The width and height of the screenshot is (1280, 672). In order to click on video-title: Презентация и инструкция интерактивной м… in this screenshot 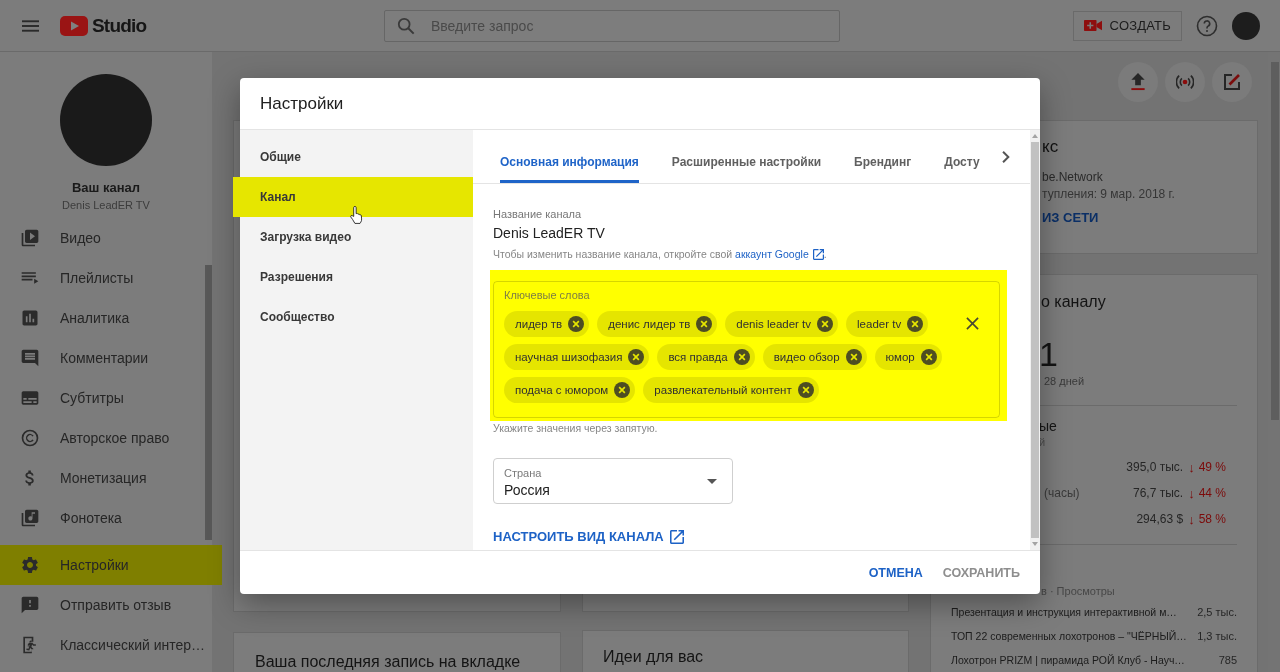, I will do `click(1064, 612)`.